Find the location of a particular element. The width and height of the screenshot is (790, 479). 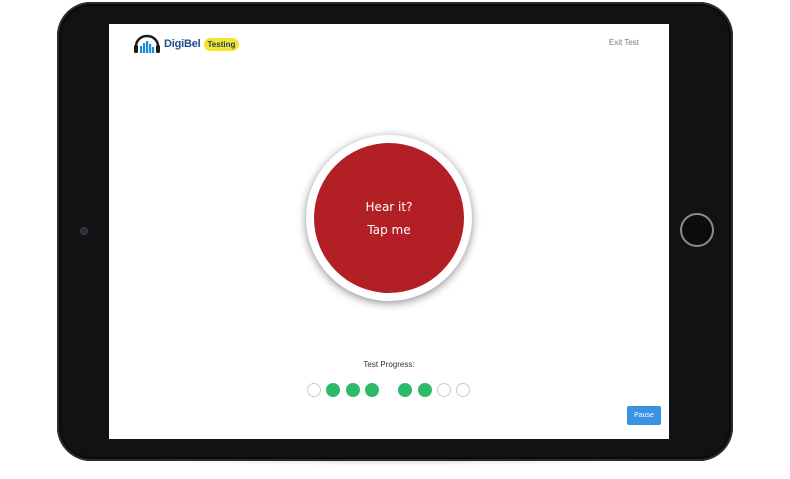

home-button is located at coordinates (697, 230).